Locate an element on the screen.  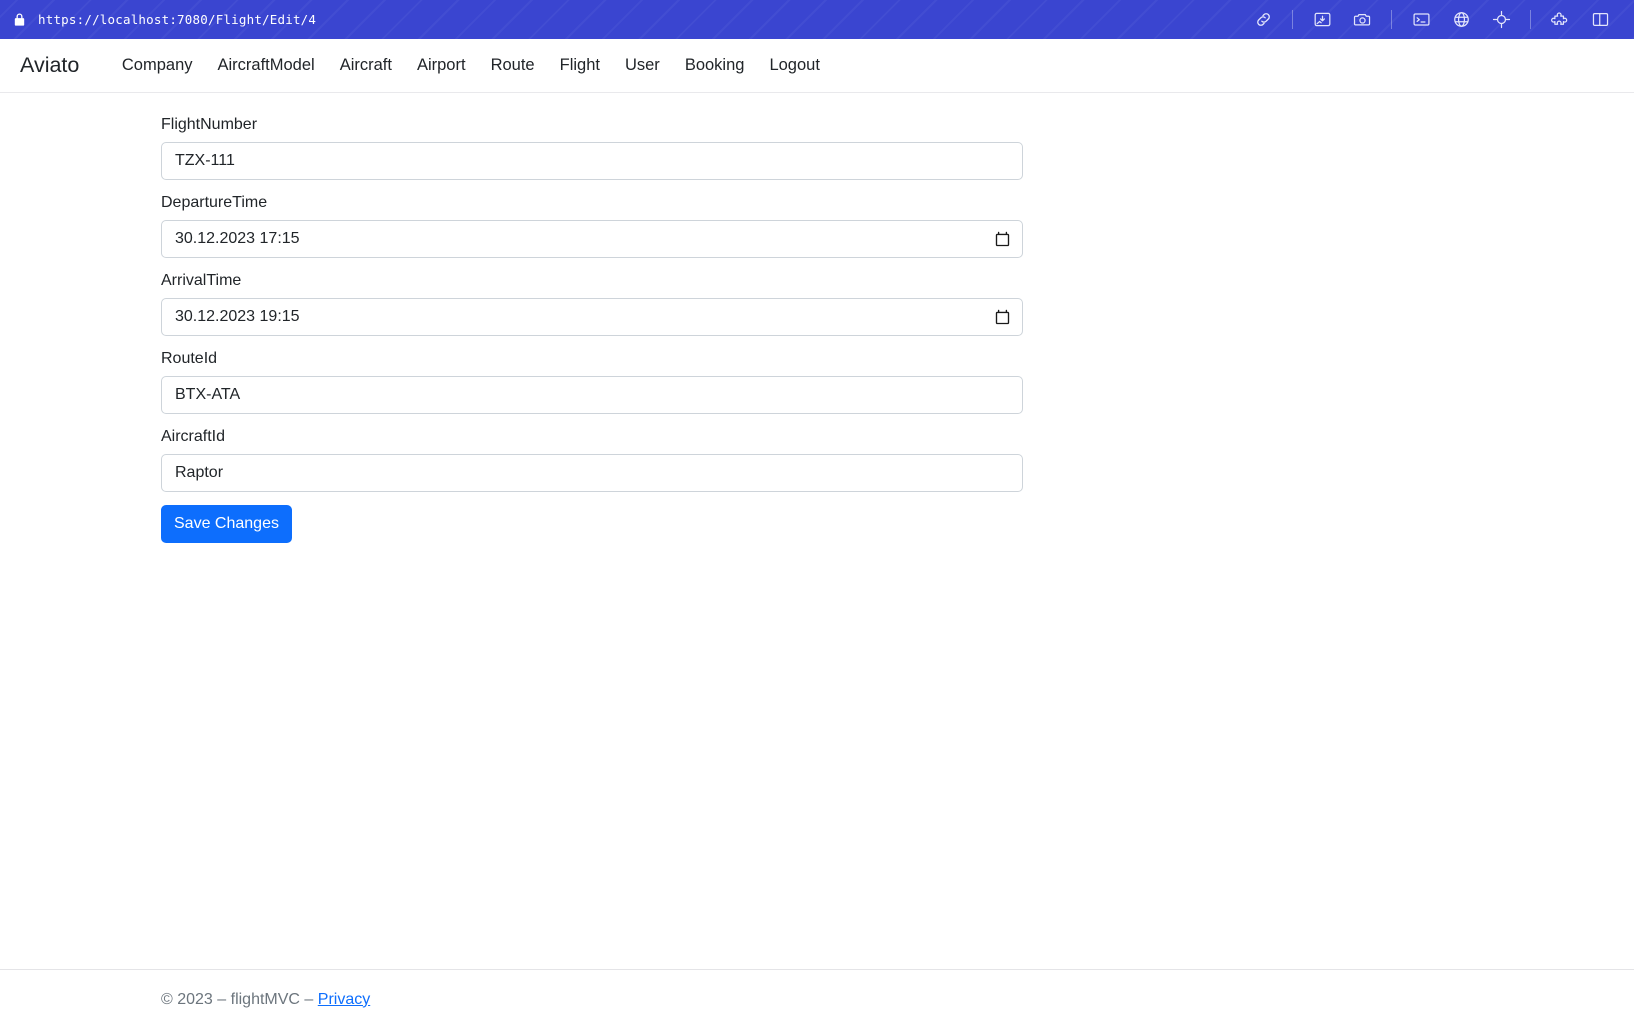
nav-link-flight: Flight is located at coordinates (579, 65).